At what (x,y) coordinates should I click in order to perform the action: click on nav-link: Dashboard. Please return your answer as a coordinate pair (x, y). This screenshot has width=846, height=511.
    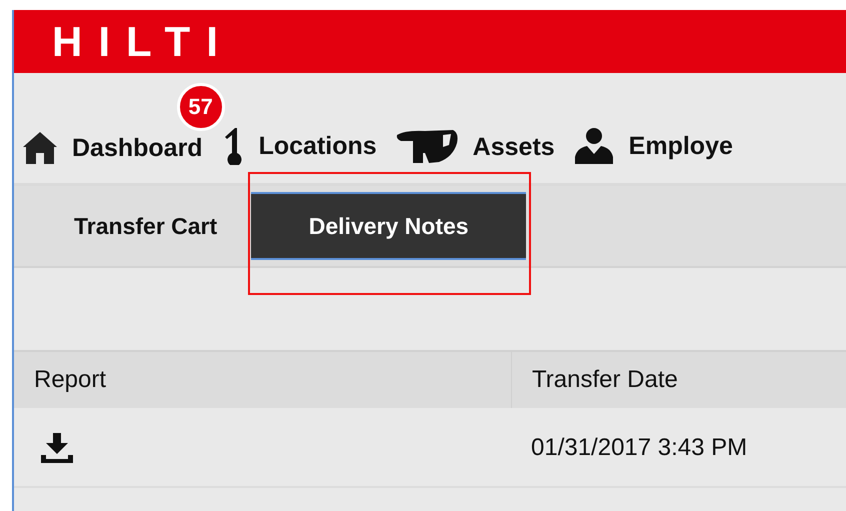
    Looking at the image, I should click on (137, 148).